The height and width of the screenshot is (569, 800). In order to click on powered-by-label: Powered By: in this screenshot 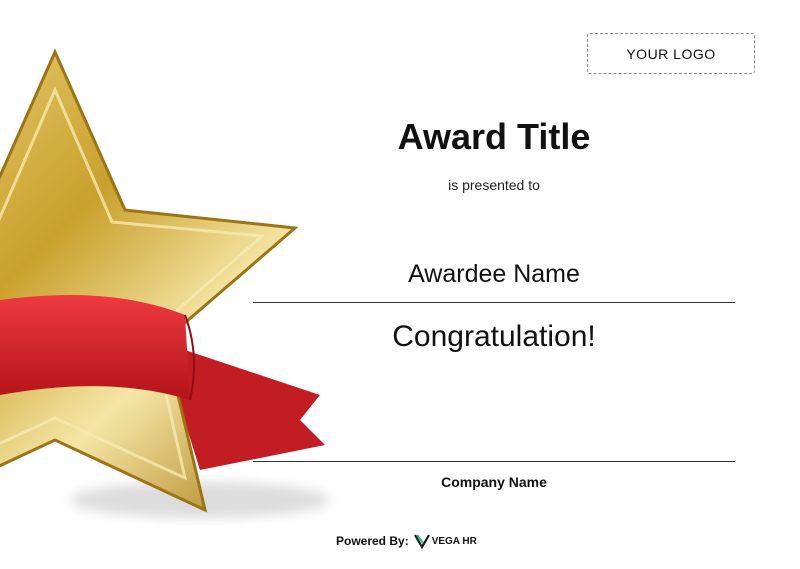, I will do `click(372, 541)`.